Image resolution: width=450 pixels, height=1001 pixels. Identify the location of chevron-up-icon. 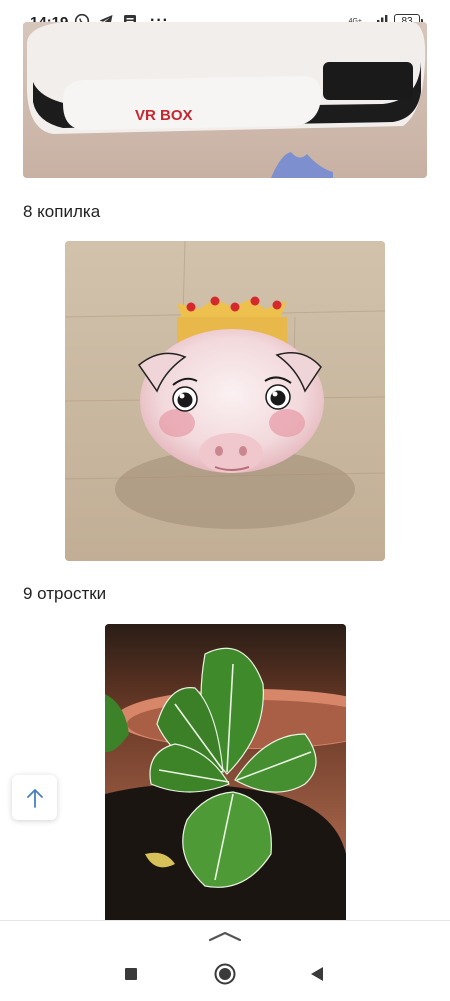
(225, 936).